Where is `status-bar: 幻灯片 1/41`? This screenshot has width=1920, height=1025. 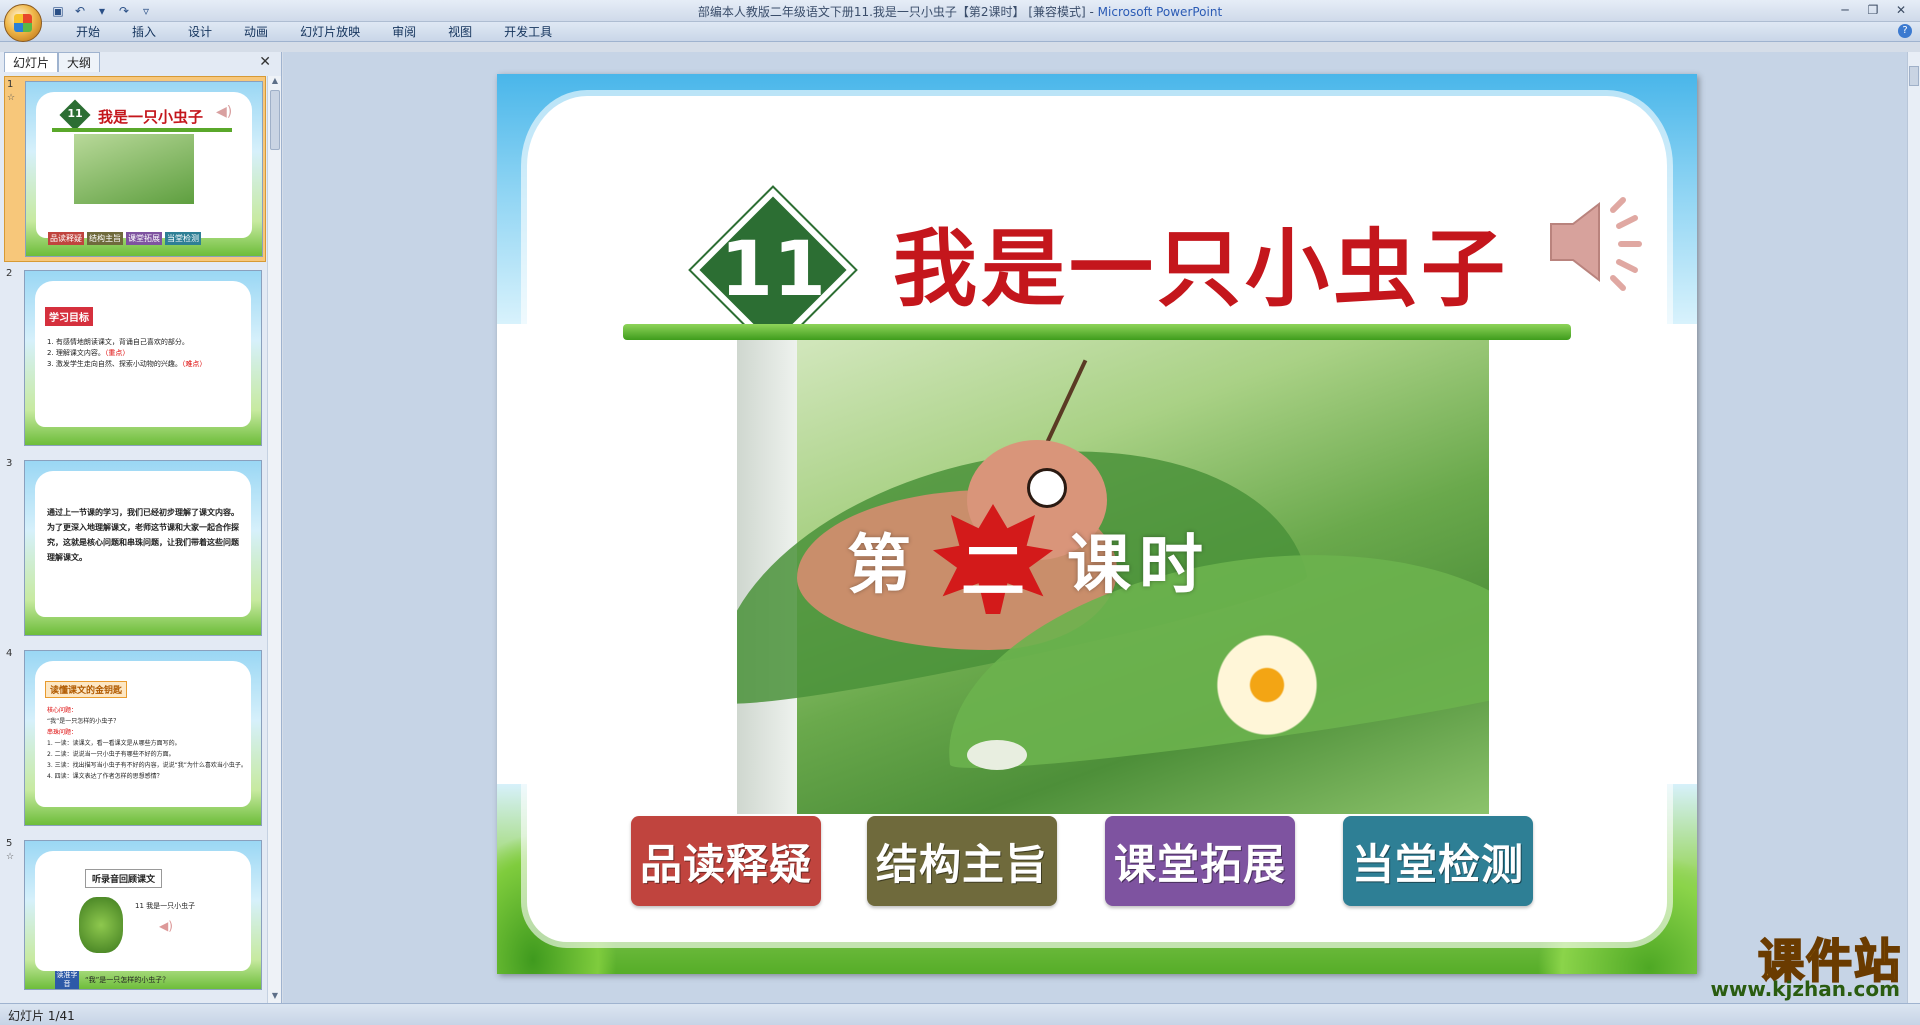
status-bar: 幻灯片 1/41 is located at coordinates (960, 1014).